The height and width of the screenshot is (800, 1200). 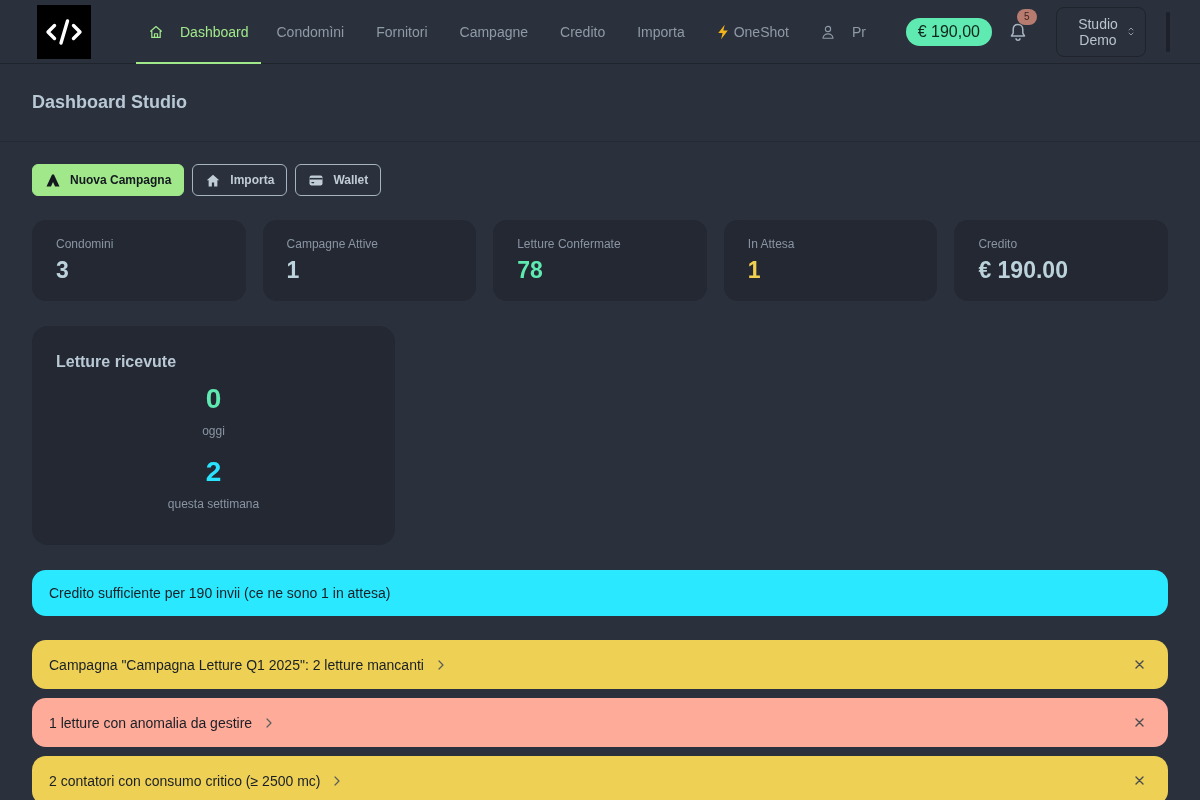 I want to click on lightning-icon, so click(x=722, y=31).